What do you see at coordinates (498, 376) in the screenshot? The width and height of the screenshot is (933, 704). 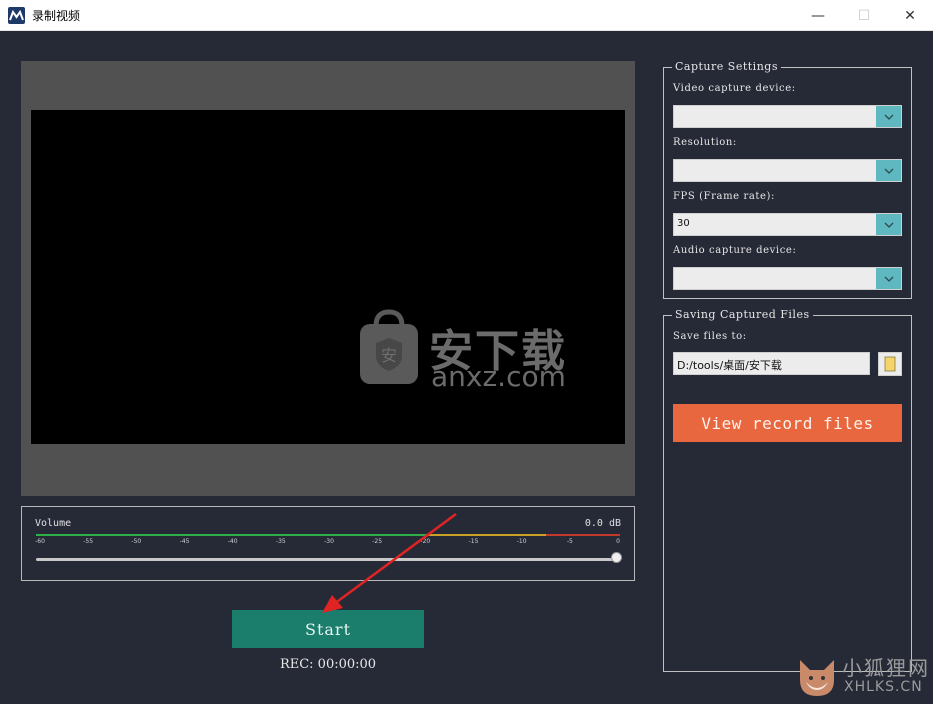 I see `watermark-text-en: anxz.com` at bounding box center [498, 376].